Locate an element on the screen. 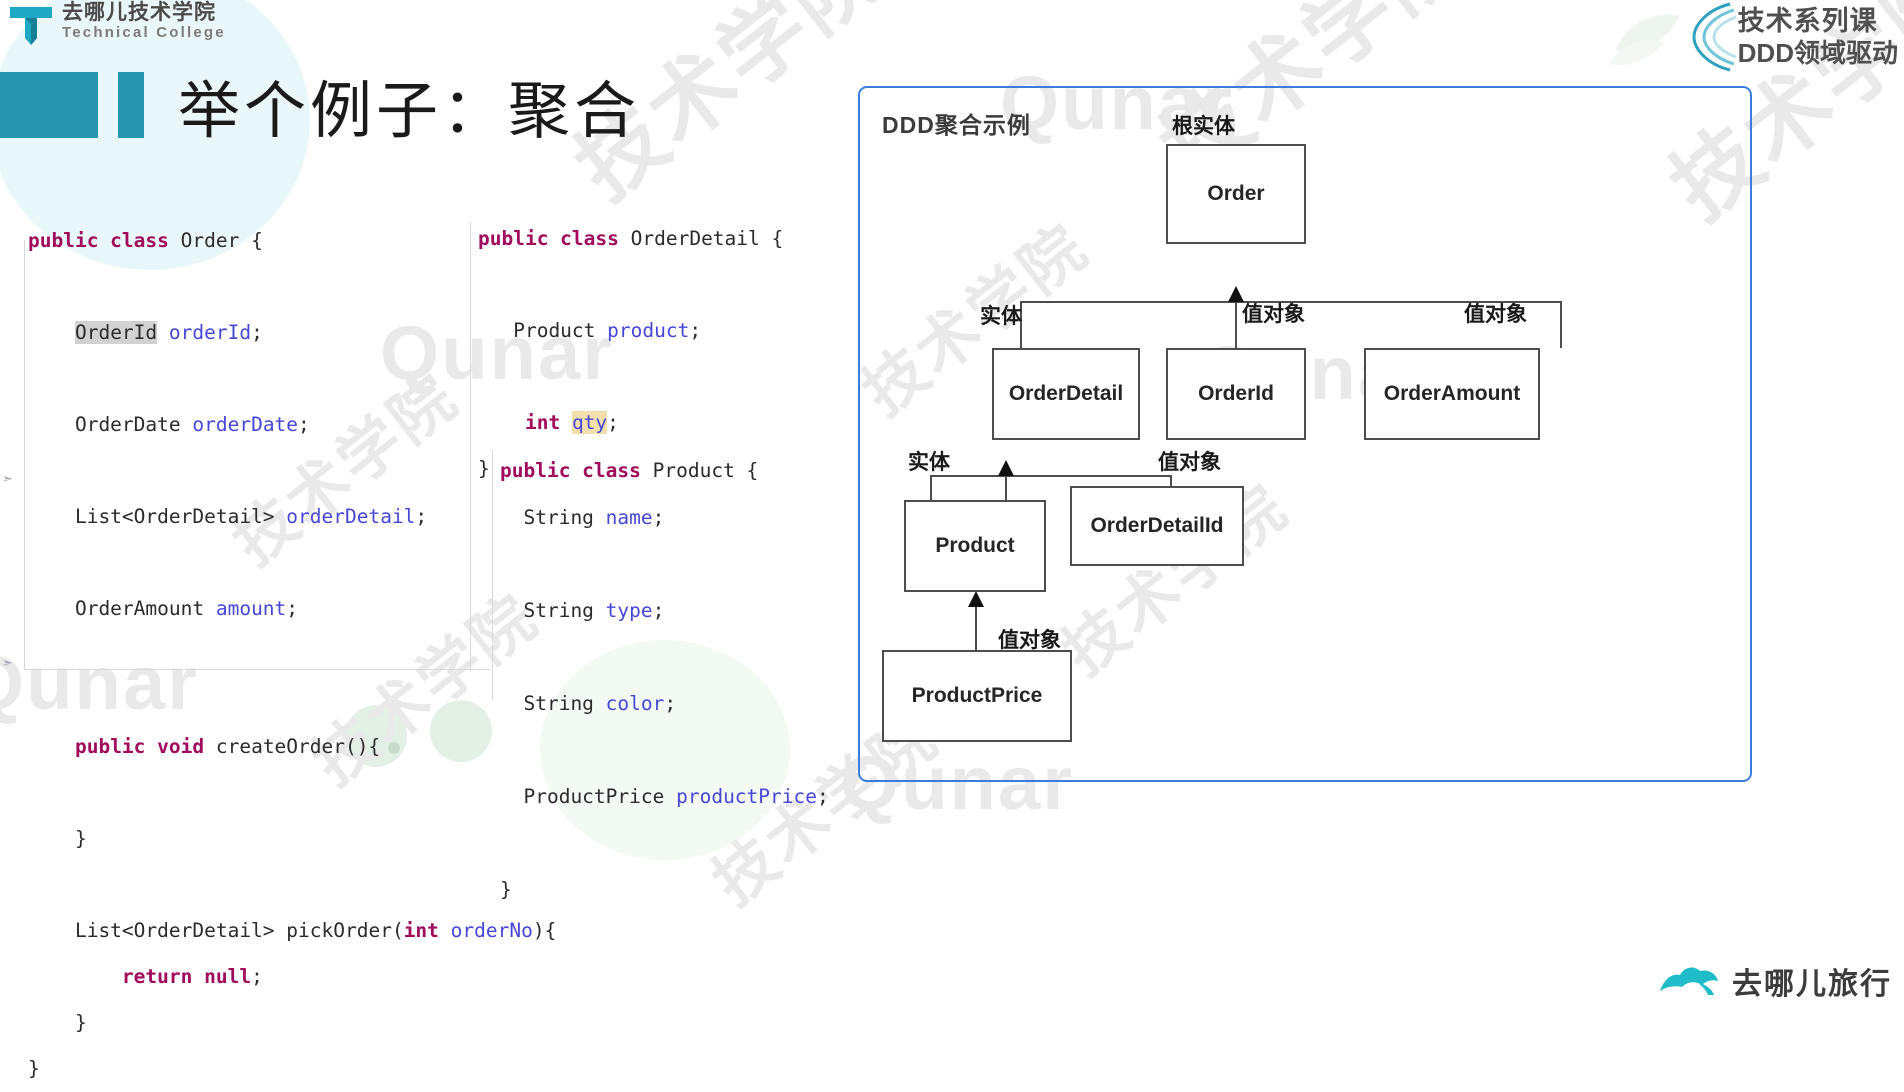 The width and height of the screenshot is (1904, 1092). code-token: OrderId is located at coordinates (116, 332).